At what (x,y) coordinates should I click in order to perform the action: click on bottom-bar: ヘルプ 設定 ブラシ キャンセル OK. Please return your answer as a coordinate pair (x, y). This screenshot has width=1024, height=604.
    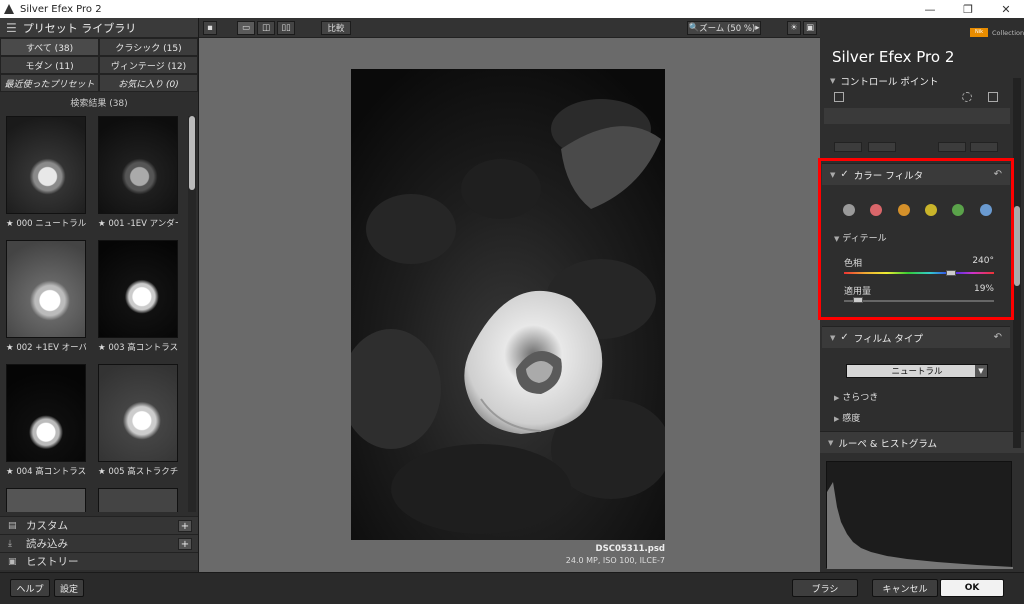
    Looking at the image, I should click on (512, 588).